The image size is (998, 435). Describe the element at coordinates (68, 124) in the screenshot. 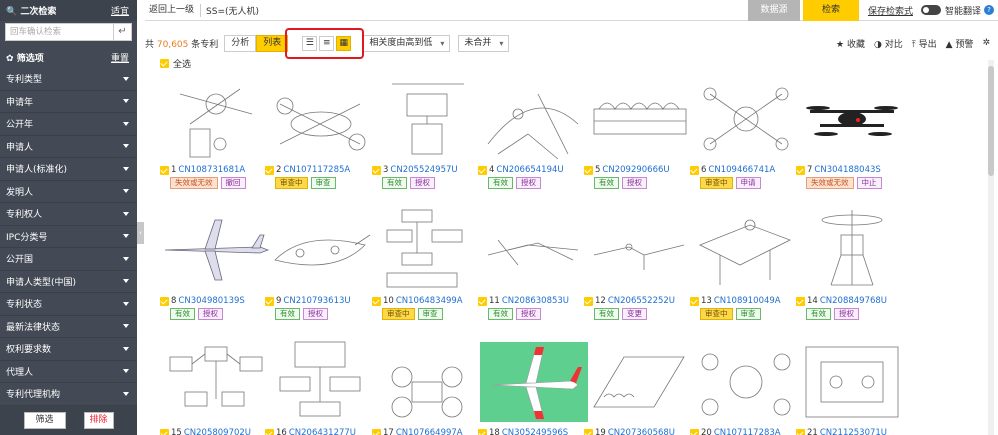

I see `filter-item: 公开年` at that location.